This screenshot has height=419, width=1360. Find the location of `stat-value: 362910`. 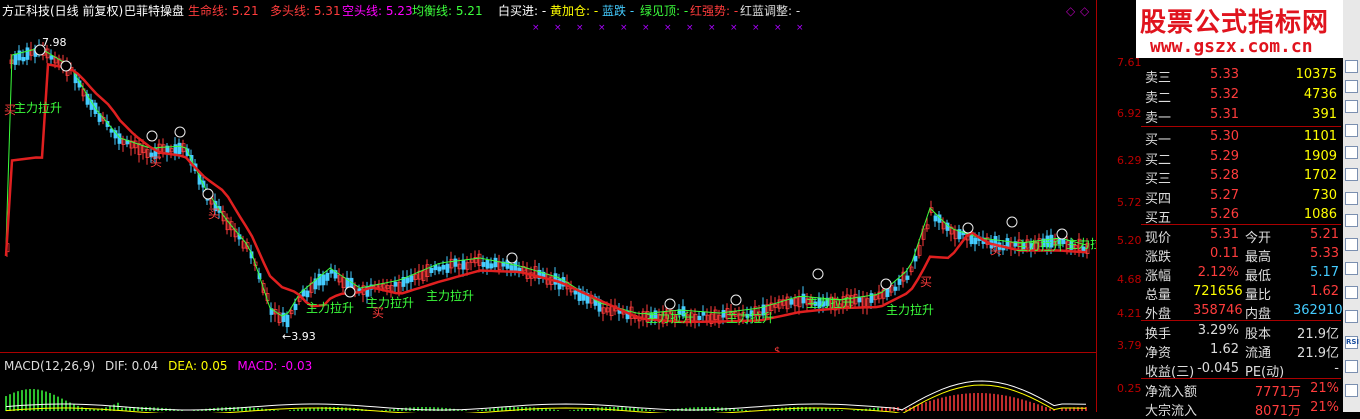

stat-value: 362910 is located at coordinates (1318, 310).